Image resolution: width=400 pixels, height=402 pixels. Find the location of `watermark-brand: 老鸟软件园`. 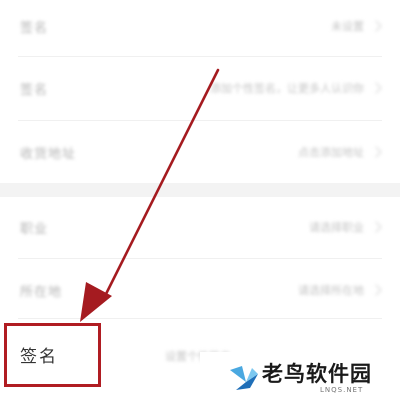

watermark-brand: 老鸟软件园 is located at coordinates (317, 374).